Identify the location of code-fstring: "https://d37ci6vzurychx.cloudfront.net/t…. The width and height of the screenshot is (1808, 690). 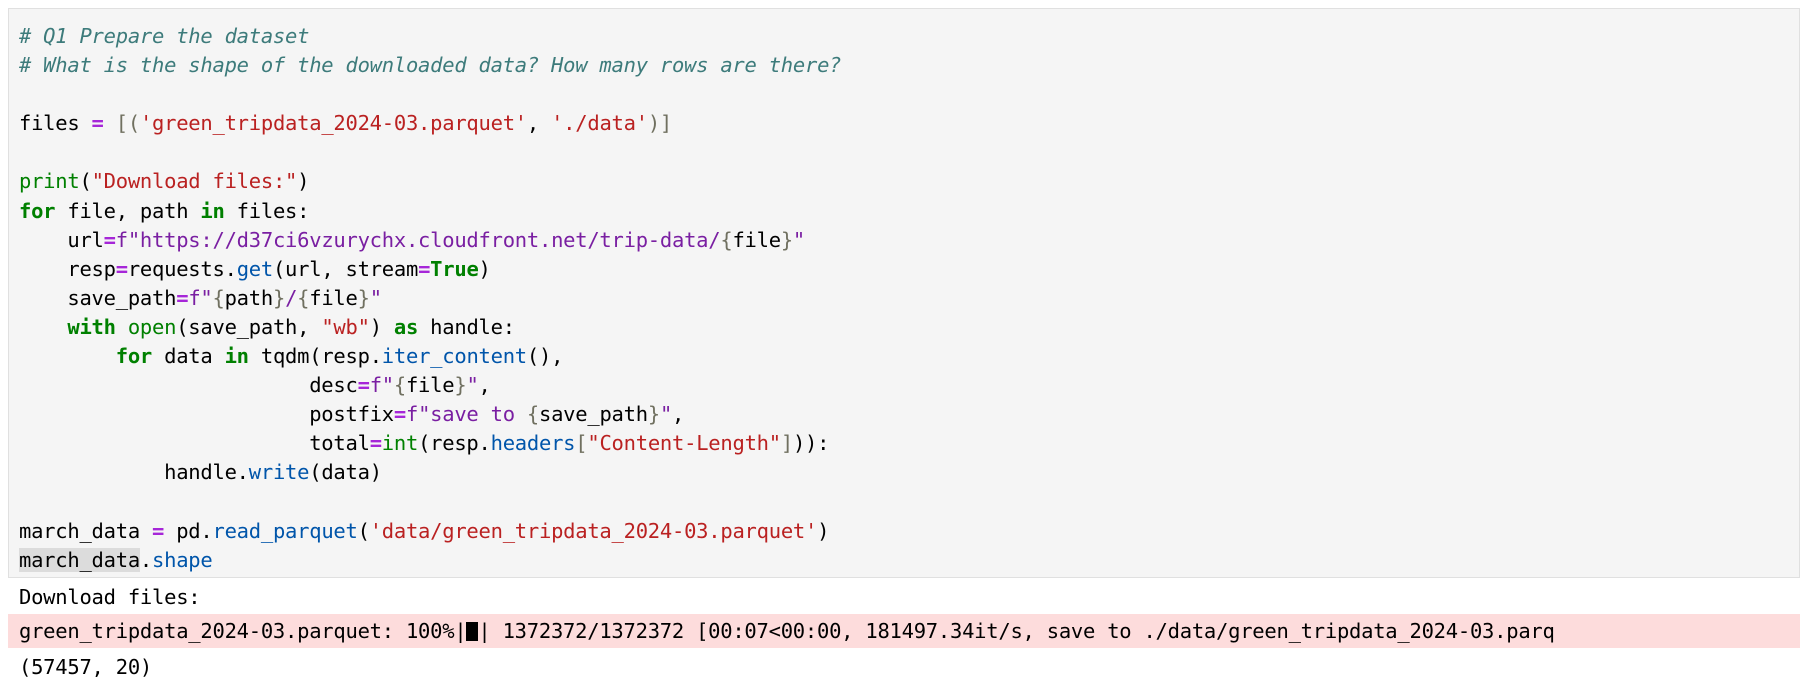
(424, 239).